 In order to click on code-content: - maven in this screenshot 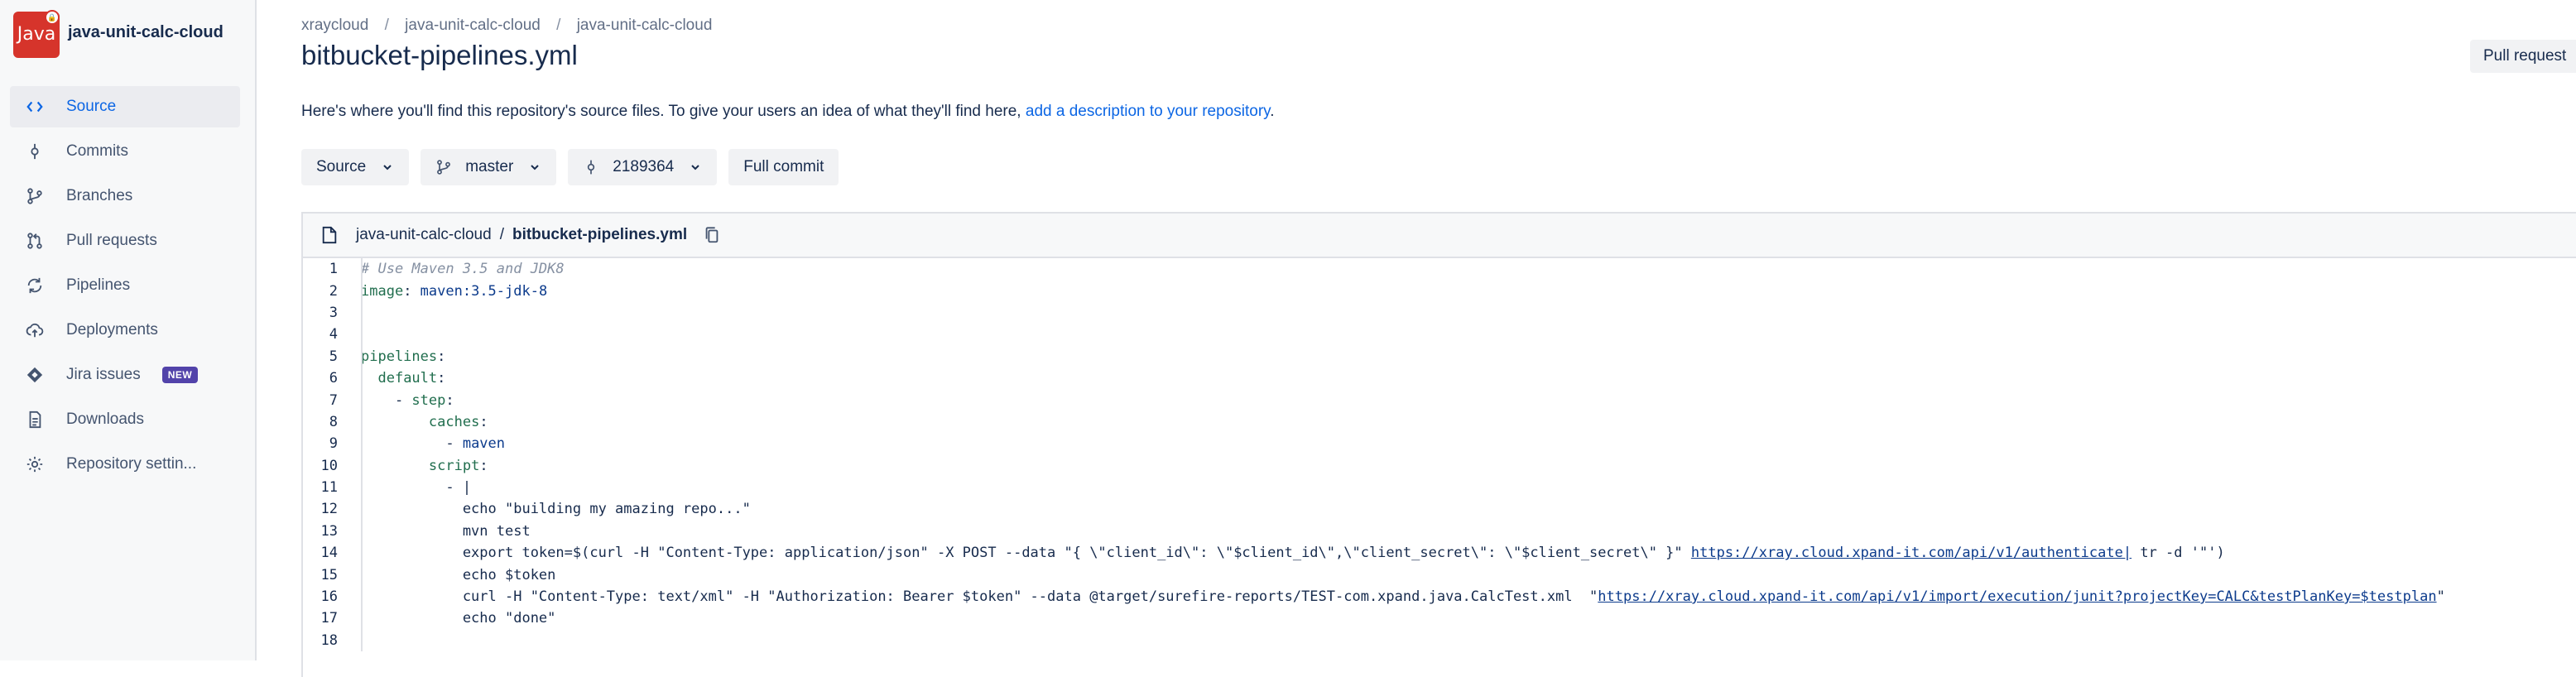, I will do `click(433, 443)`.